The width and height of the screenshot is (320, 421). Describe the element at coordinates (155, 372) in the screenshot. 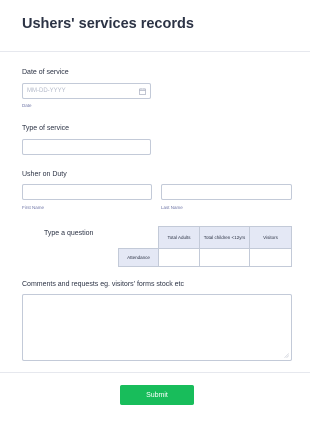

I see `footer-divider` at that location.